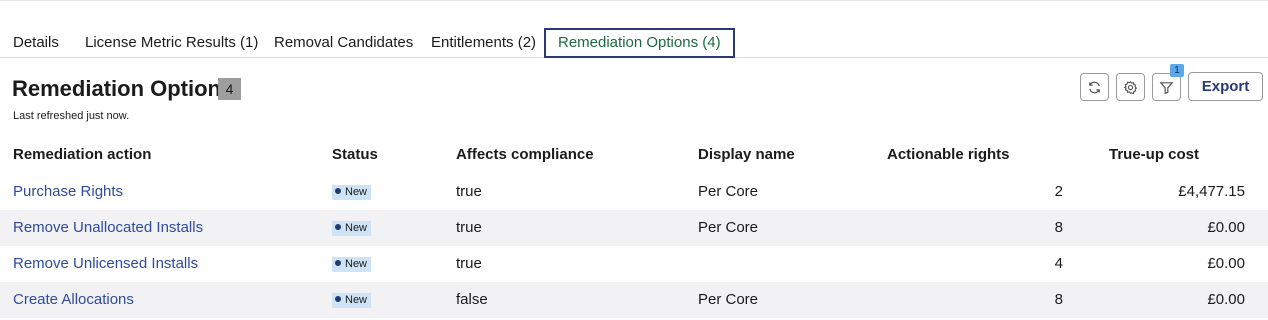 Image resolution: width=1268 pixels, height=320 pixels. What do you see at coordinates (73, 300) in the screenshot?
I see `remediation-action-link: Create Allocations` at bounding box center [73, 300].